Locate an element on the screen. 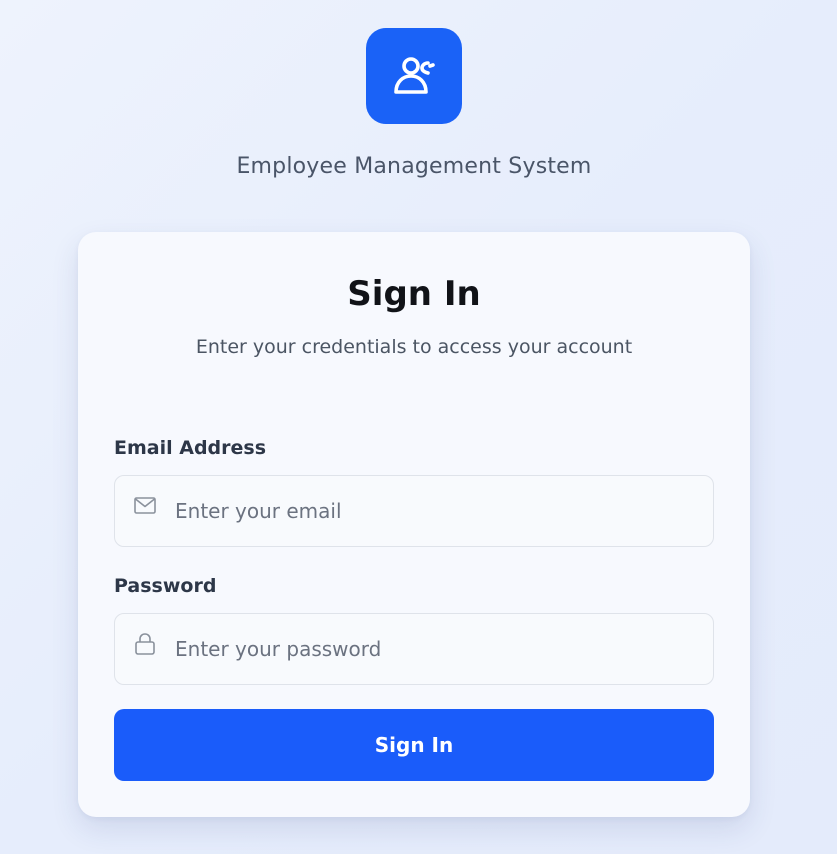 Image resolution: width=837 pixels, height=854 pixels. page-title: Sign In is located at coordinates (414, 294).